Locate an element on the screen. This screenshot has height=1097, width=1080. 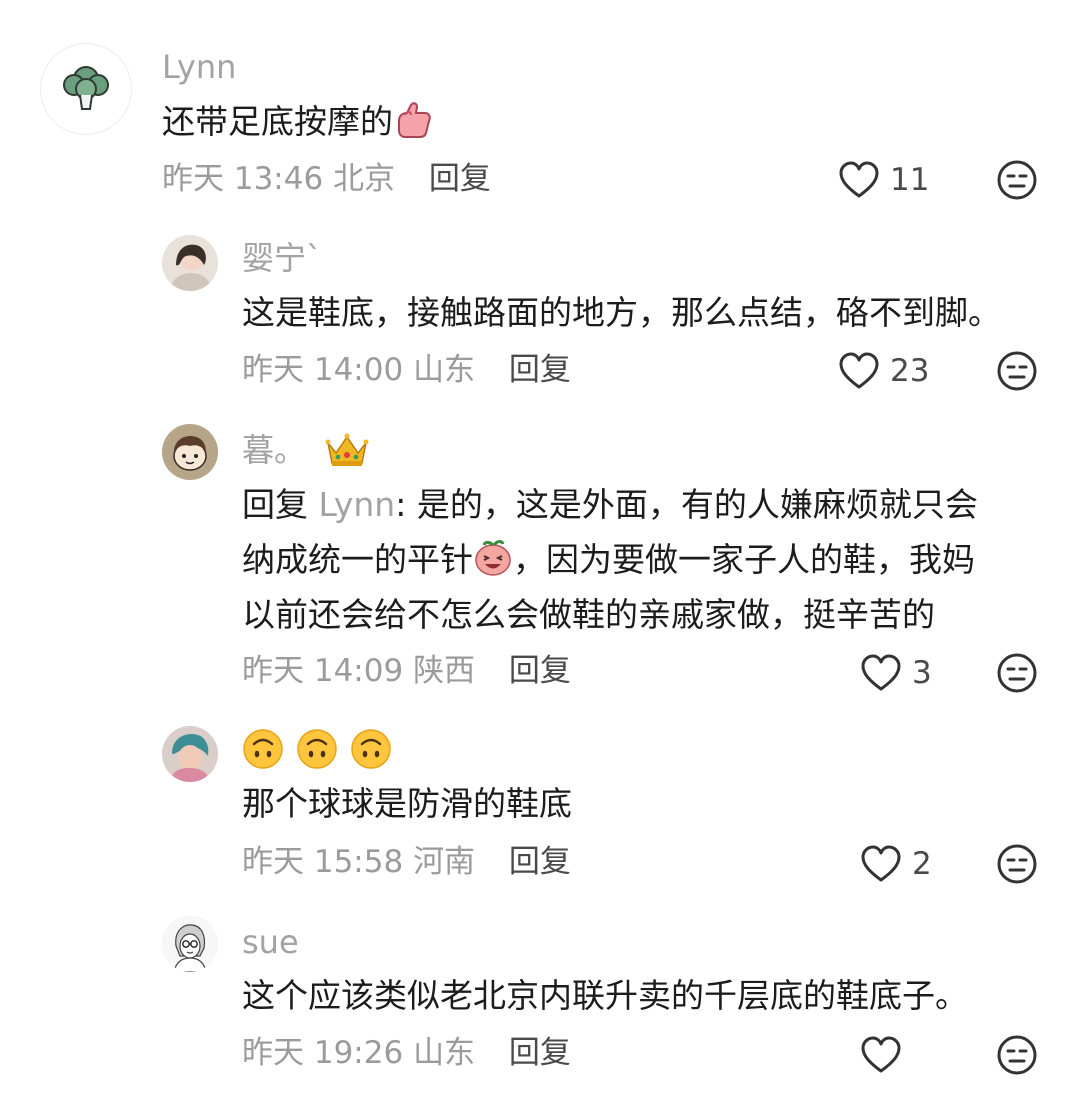
like-count: 2 is located at coordinates (922, 864).